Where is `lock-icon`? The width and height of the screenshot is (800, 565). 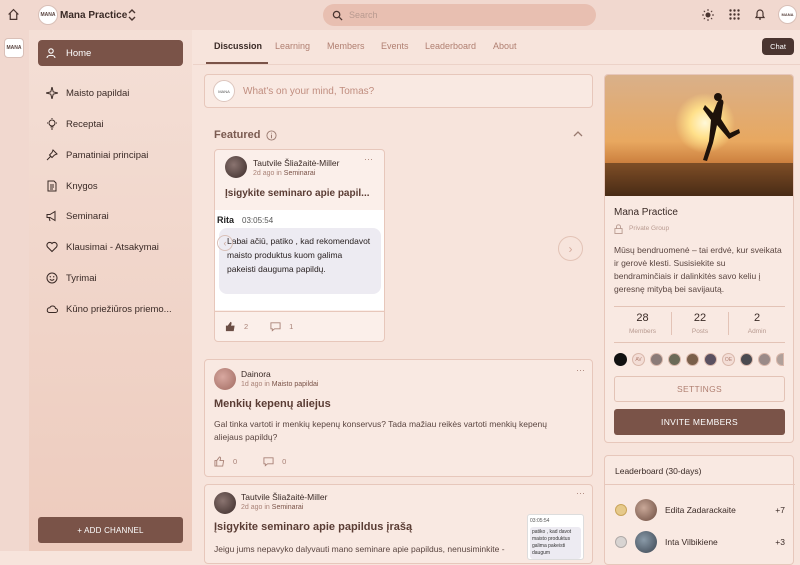 lock-icon is located at coordinates (618, 229).